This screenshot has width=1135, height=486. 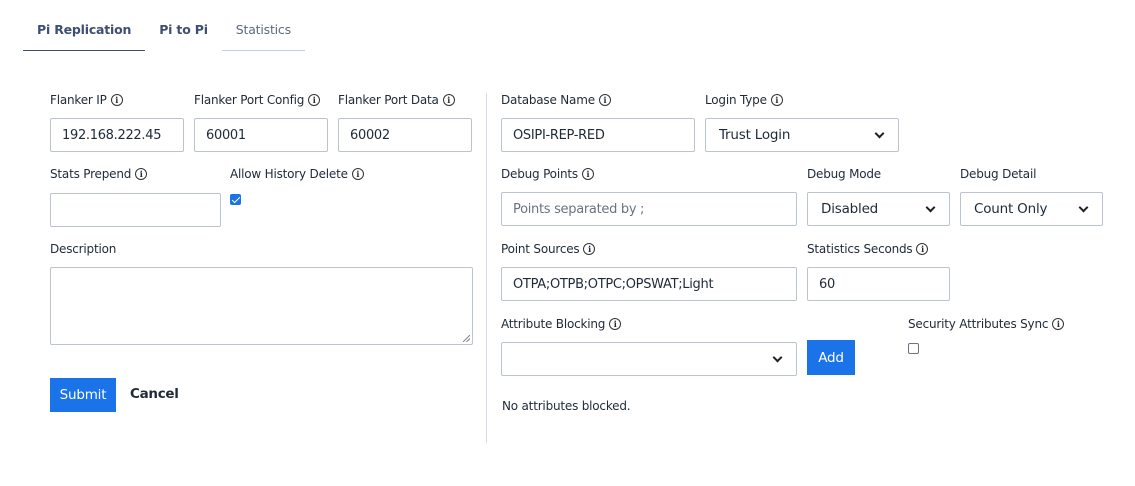 What do you see at coordinates (86, 100) in the screenshot?
I see `flanker-ip-label: Flanker IP i` at bounding box center [86, 100].